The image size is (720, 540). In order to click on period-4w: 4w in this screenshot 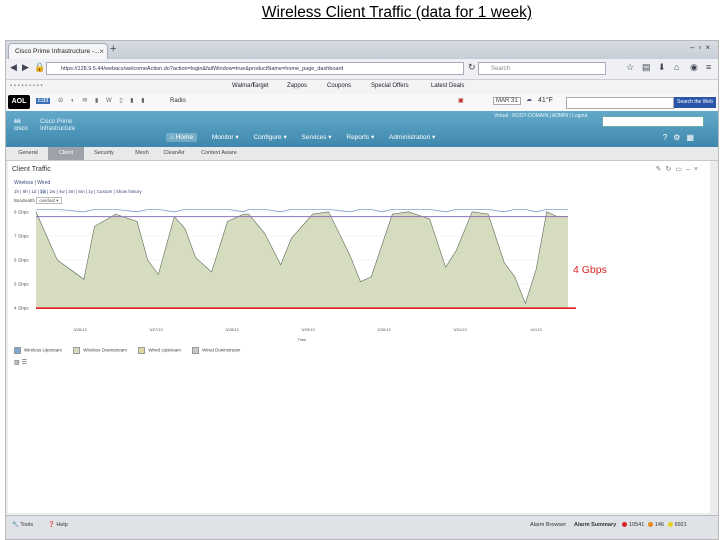, I will do `click(62, 191)`.